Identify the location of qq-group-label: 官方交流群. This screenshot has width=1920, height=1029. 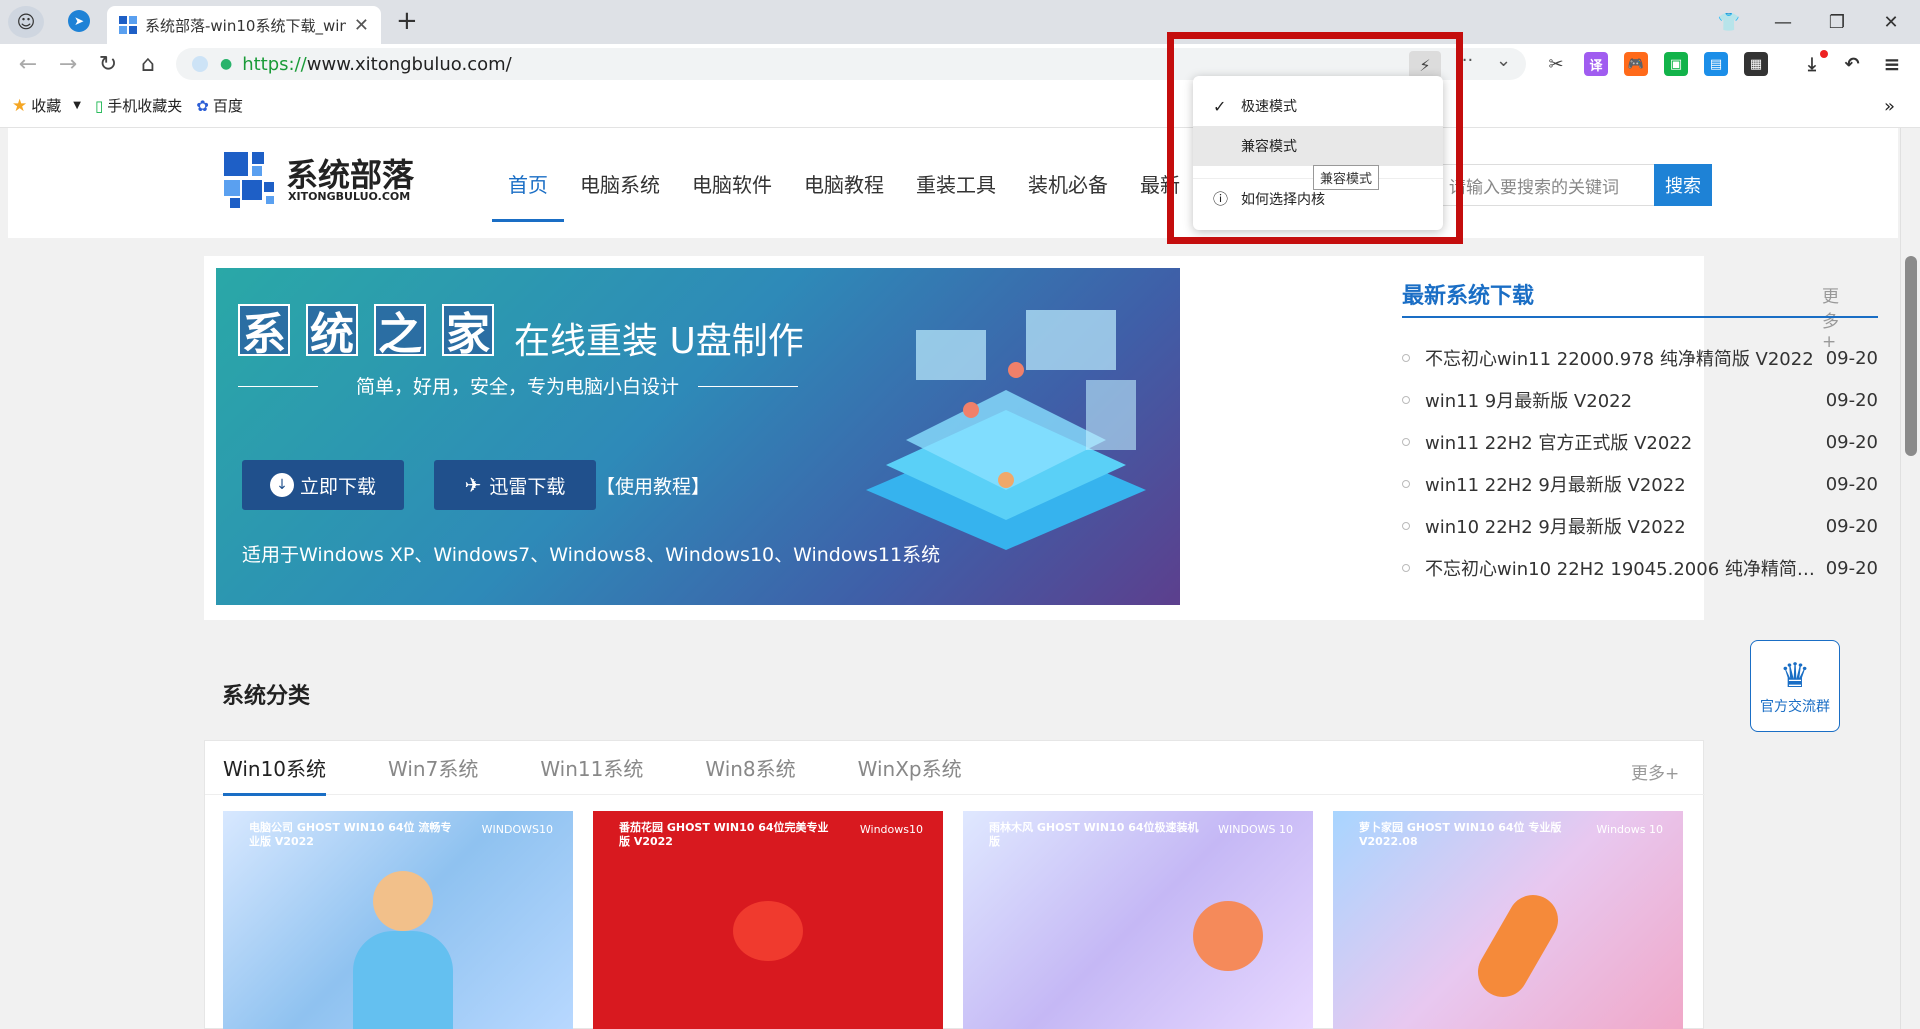
(1795, 707).